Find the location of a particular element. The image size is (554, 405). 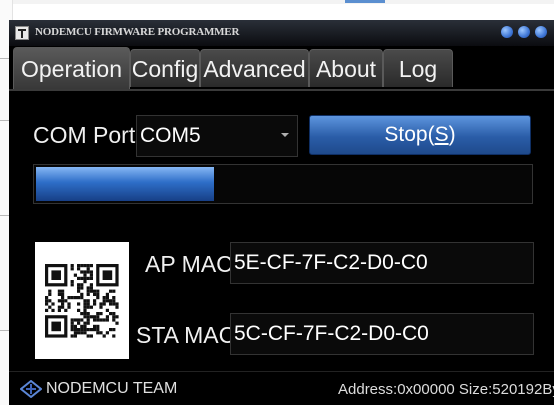

close-icon is located at coordinates (541, 32).